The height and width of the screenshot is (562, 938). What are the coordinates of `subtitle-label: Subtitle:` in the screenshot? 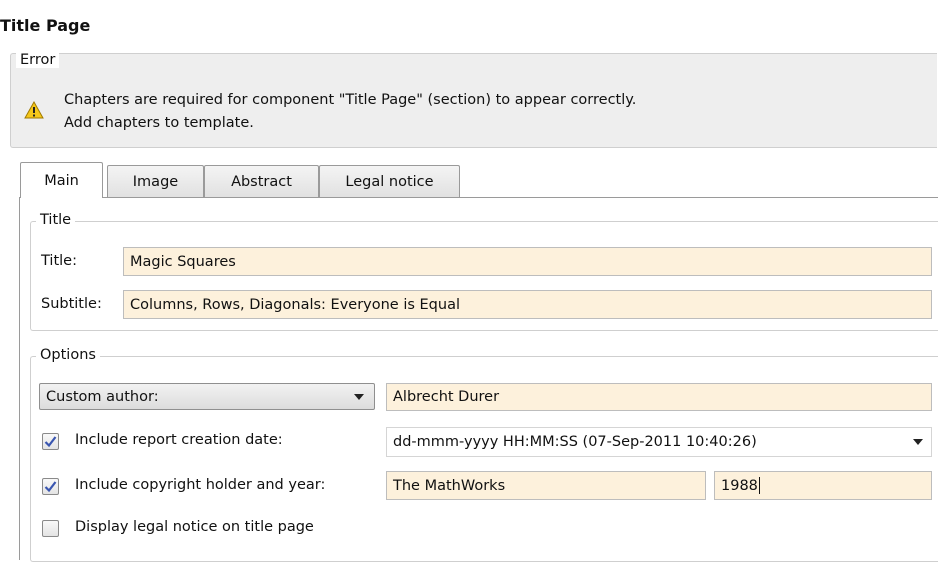 It's located at (71, 304).